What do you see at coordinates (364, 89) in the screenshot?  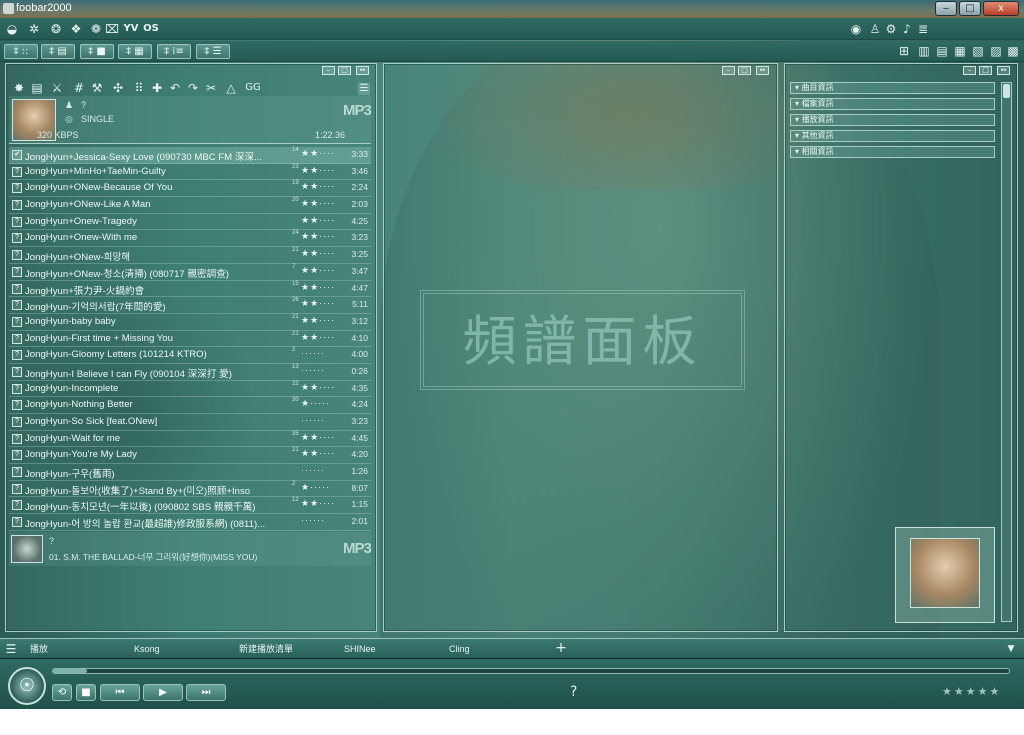 I see `playlist-menu-icon: ☰` at bounding box center [364, 89].